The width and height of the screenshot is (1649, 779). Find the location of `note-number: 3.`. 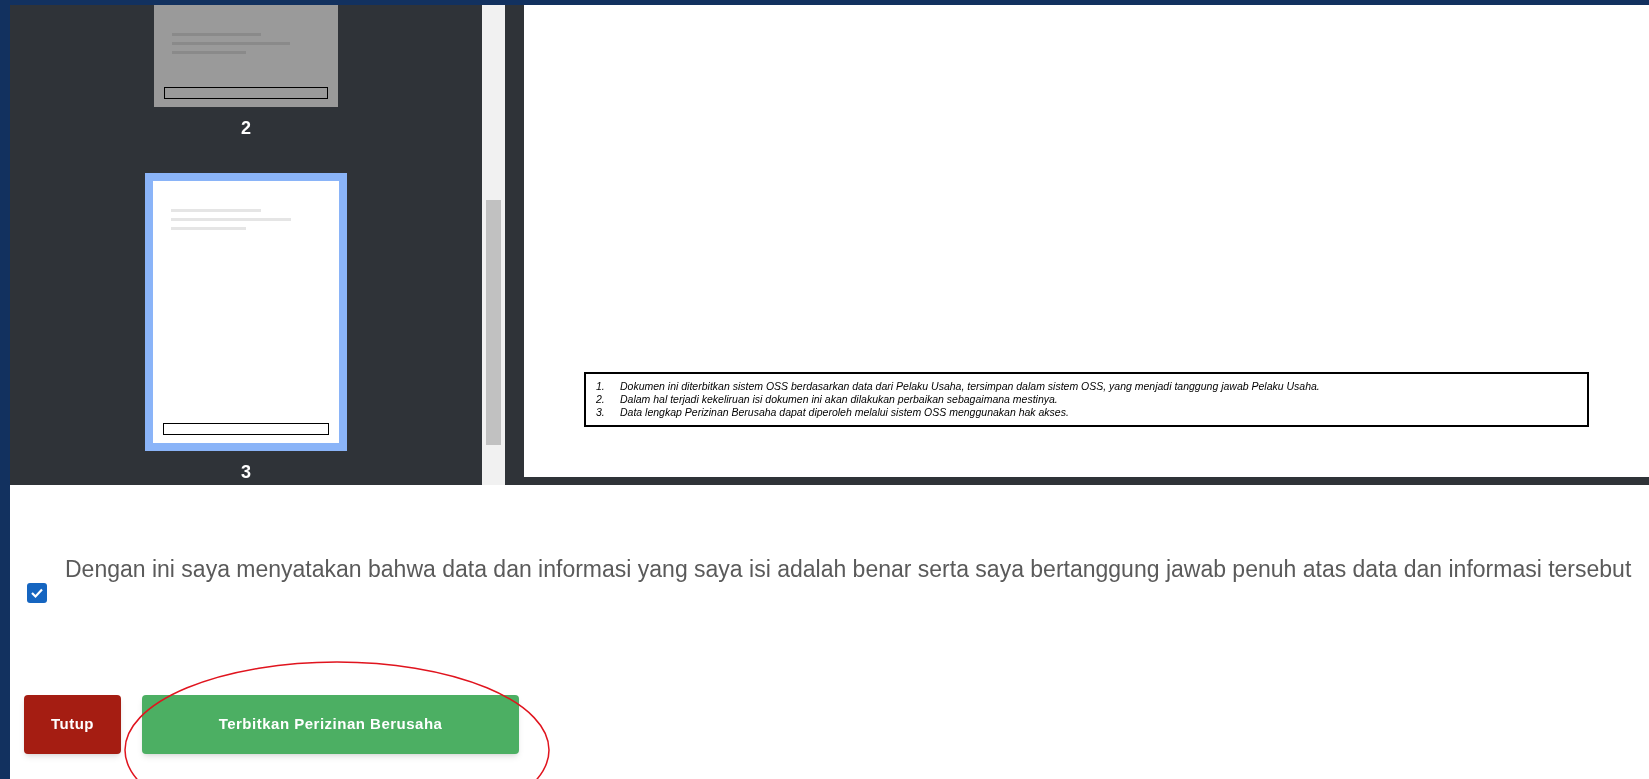

note-number: 3. is located at coordinates (601, 412).